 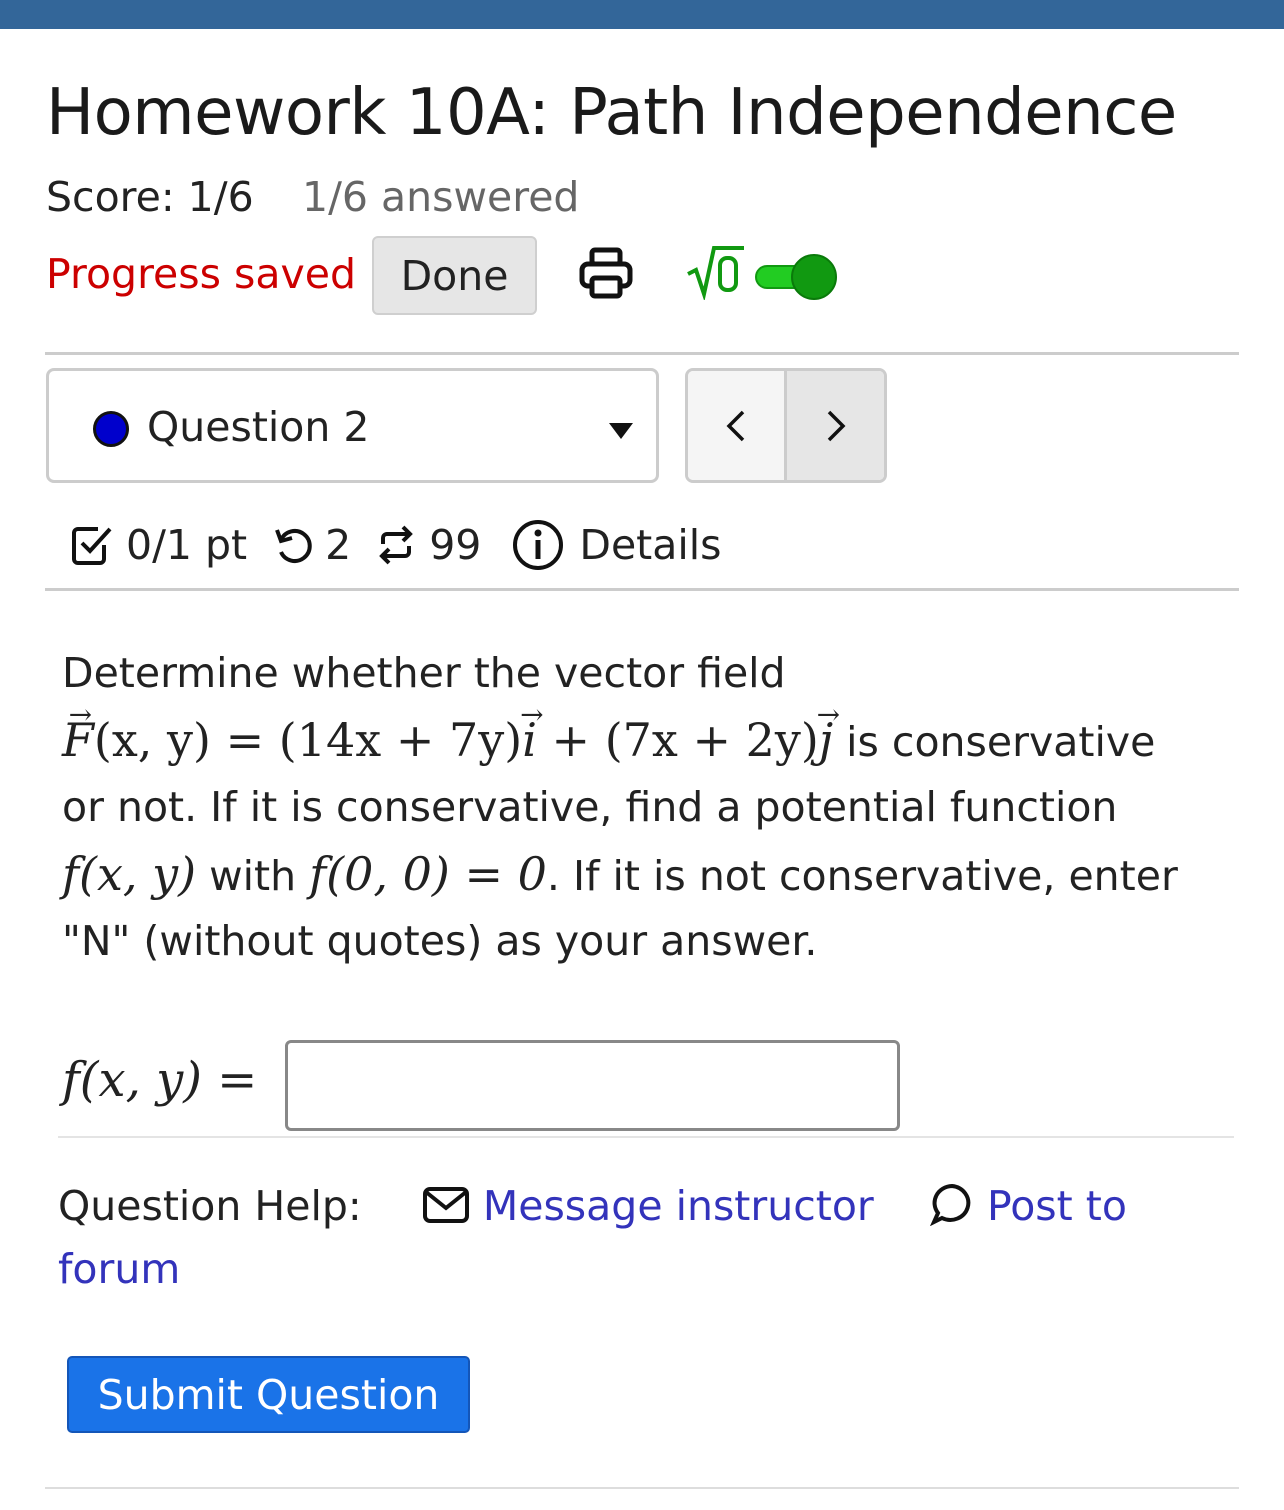 I want to click on details-link: Details, so click(x=650, y=545).